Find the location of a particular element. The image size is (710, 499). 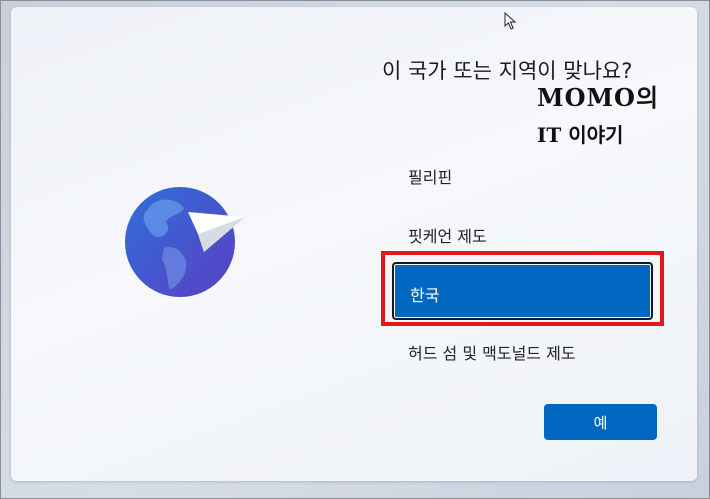

country-option-korea-selected: 한국 is located at coordinates (522, 291).